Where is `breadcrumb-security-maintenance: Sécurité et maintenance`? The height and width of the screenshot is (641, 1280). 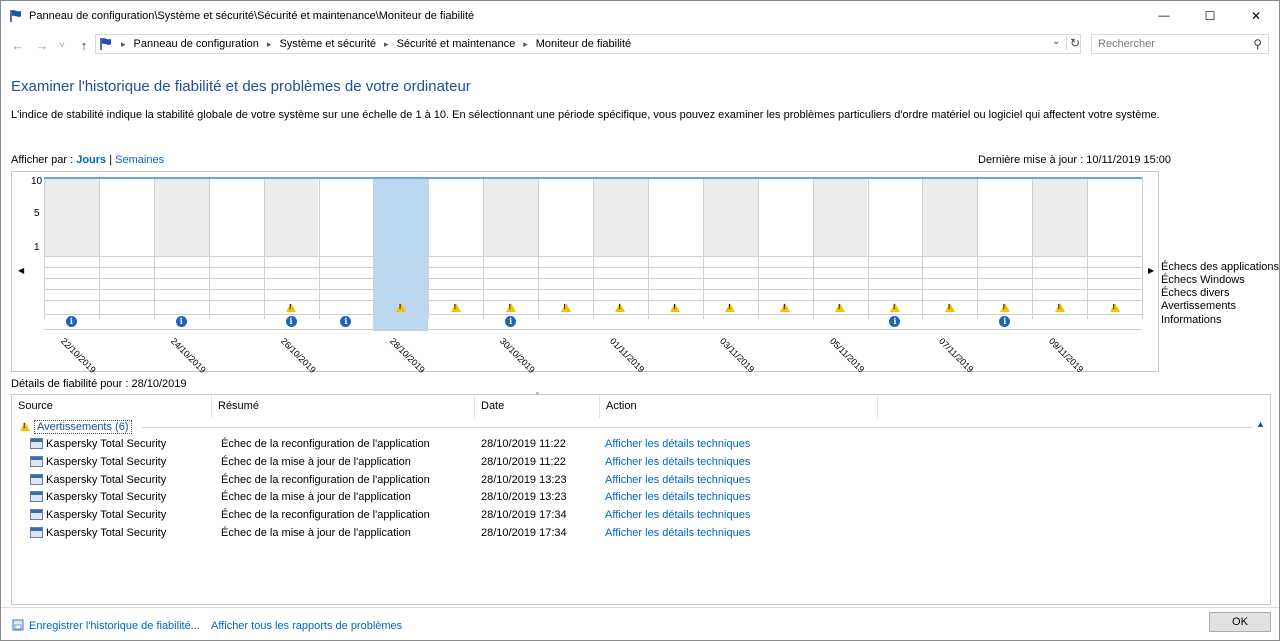
breadcrumb-security-maintenance: Sécurité et maintenance is located at coordinates (456, 44).